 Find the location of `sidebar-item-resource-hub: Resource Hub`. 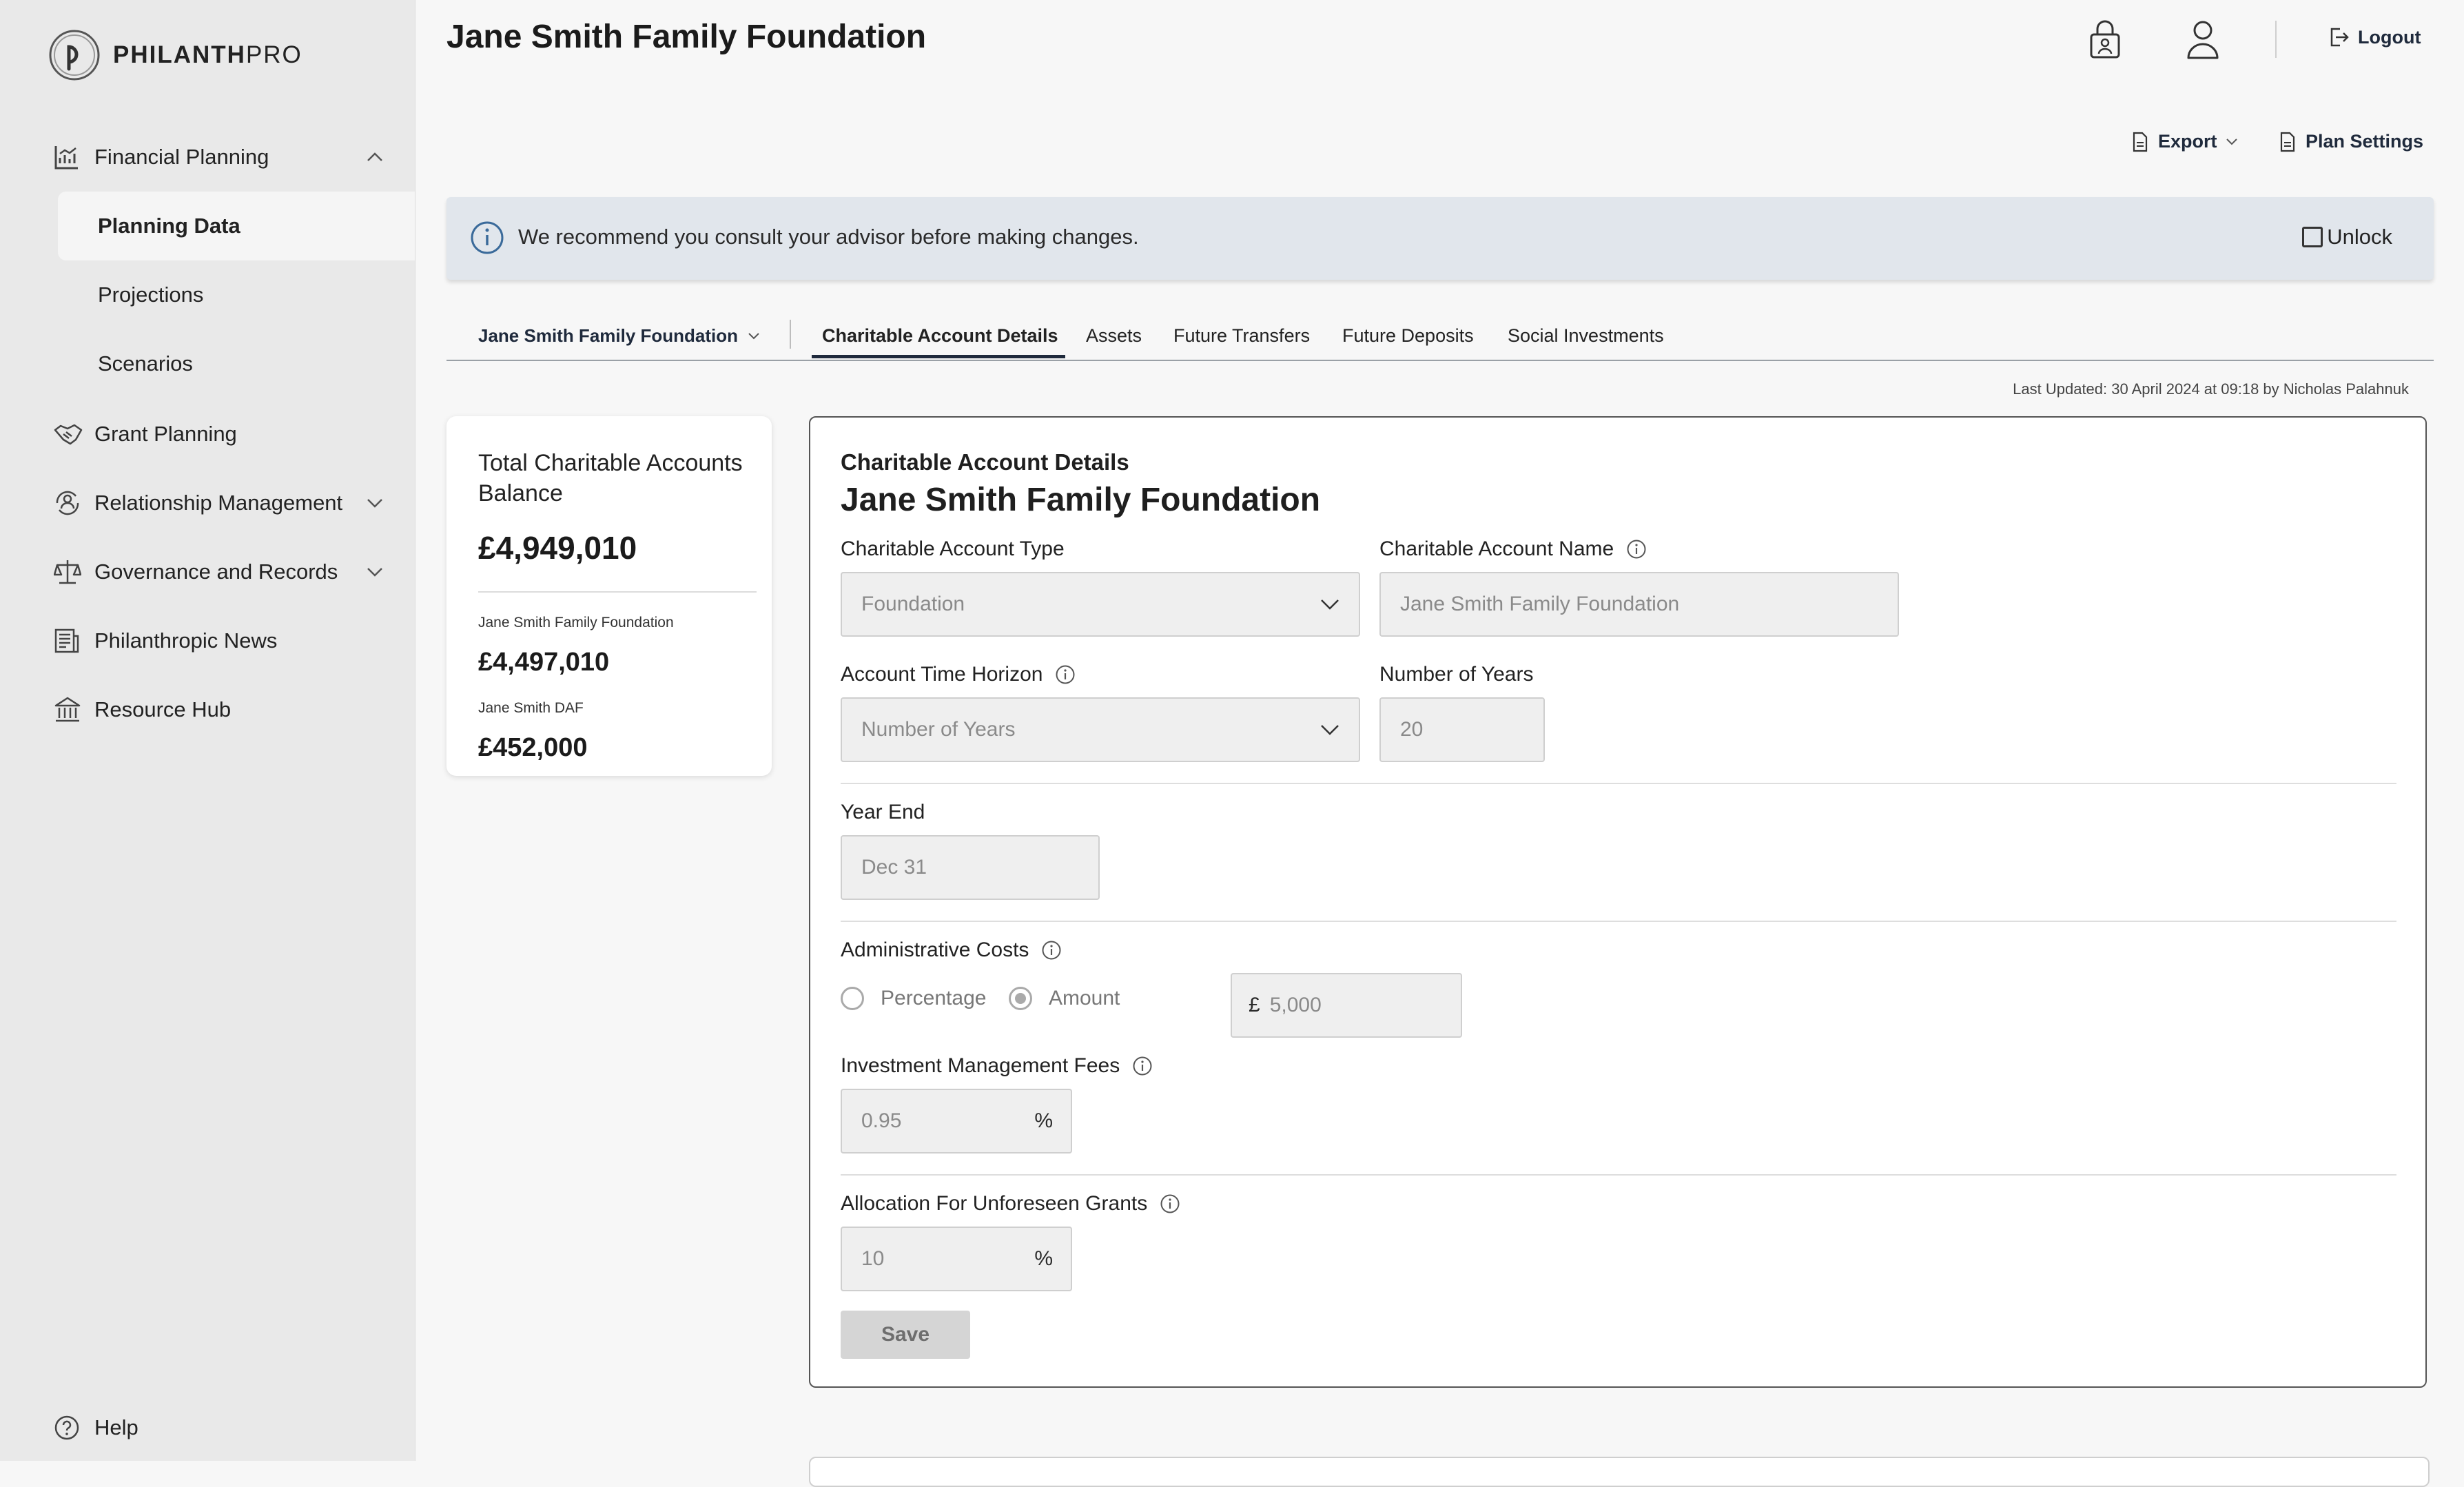

sidebar-item-resource-hub: Resource Hub is located at coordinates (207, 710).